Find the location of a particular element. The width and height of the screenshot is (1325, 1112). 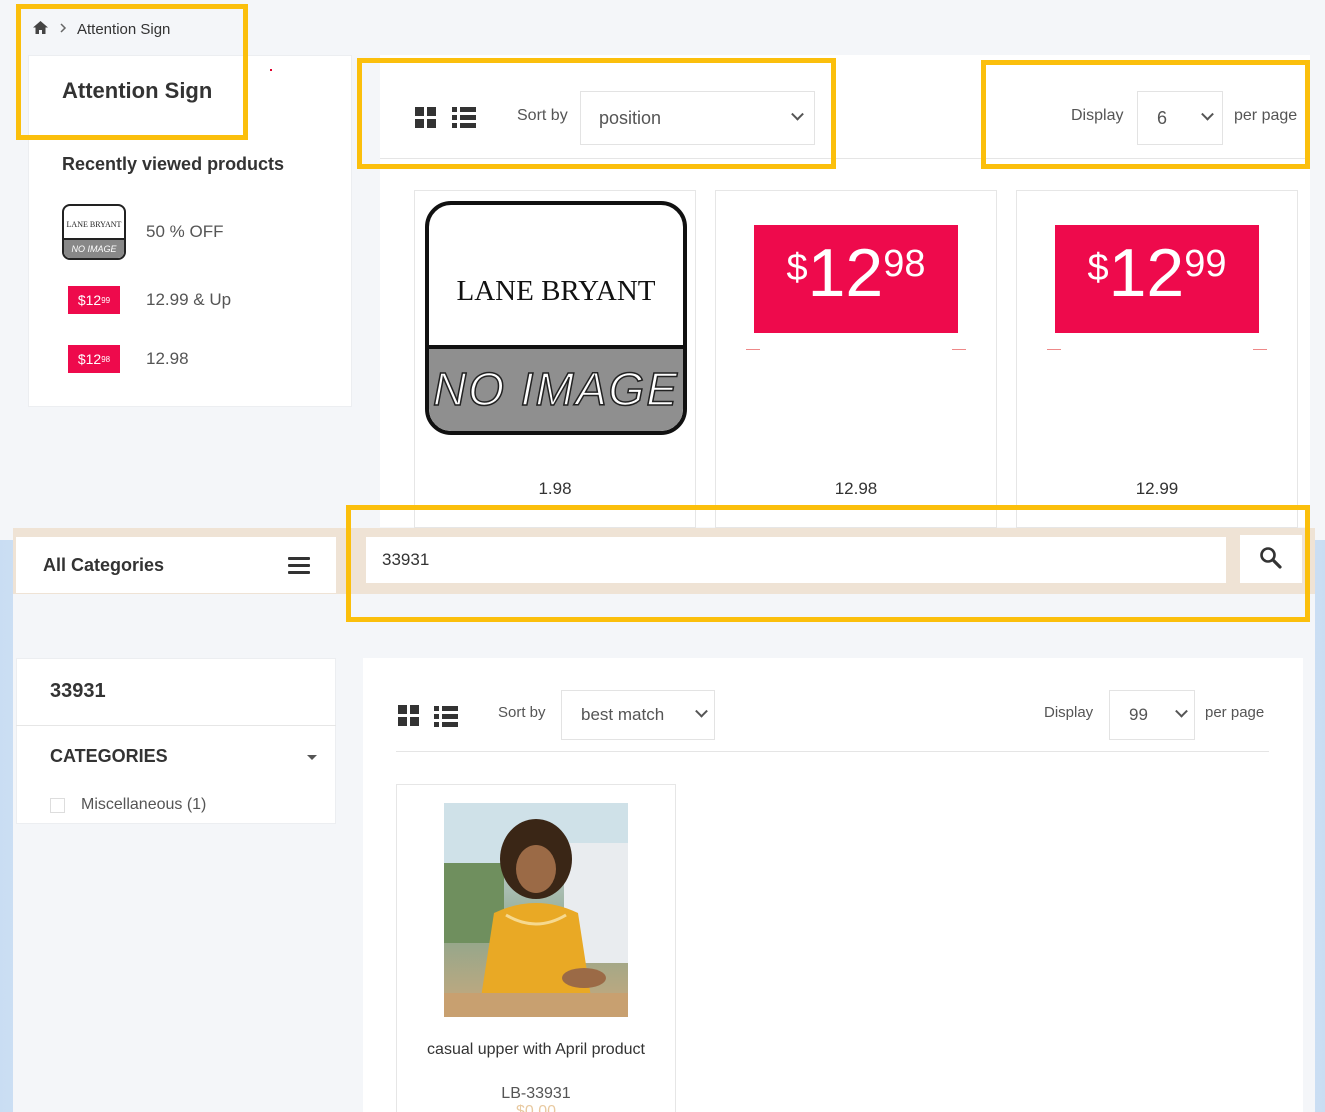

price-sign-image: $ 12 99 is located at coordinates (1157, 279).